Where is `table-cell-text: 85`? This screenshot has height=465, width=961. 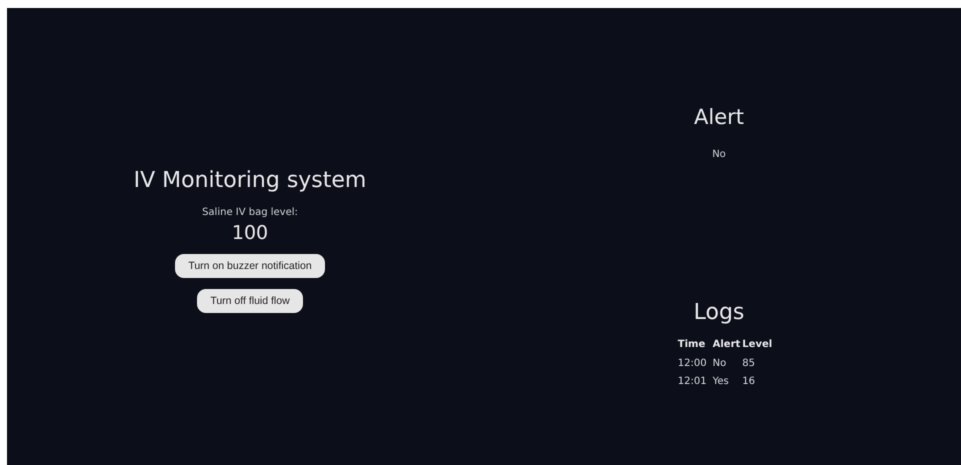
table-cell-text: 85 is located at coordinates (749, 364).